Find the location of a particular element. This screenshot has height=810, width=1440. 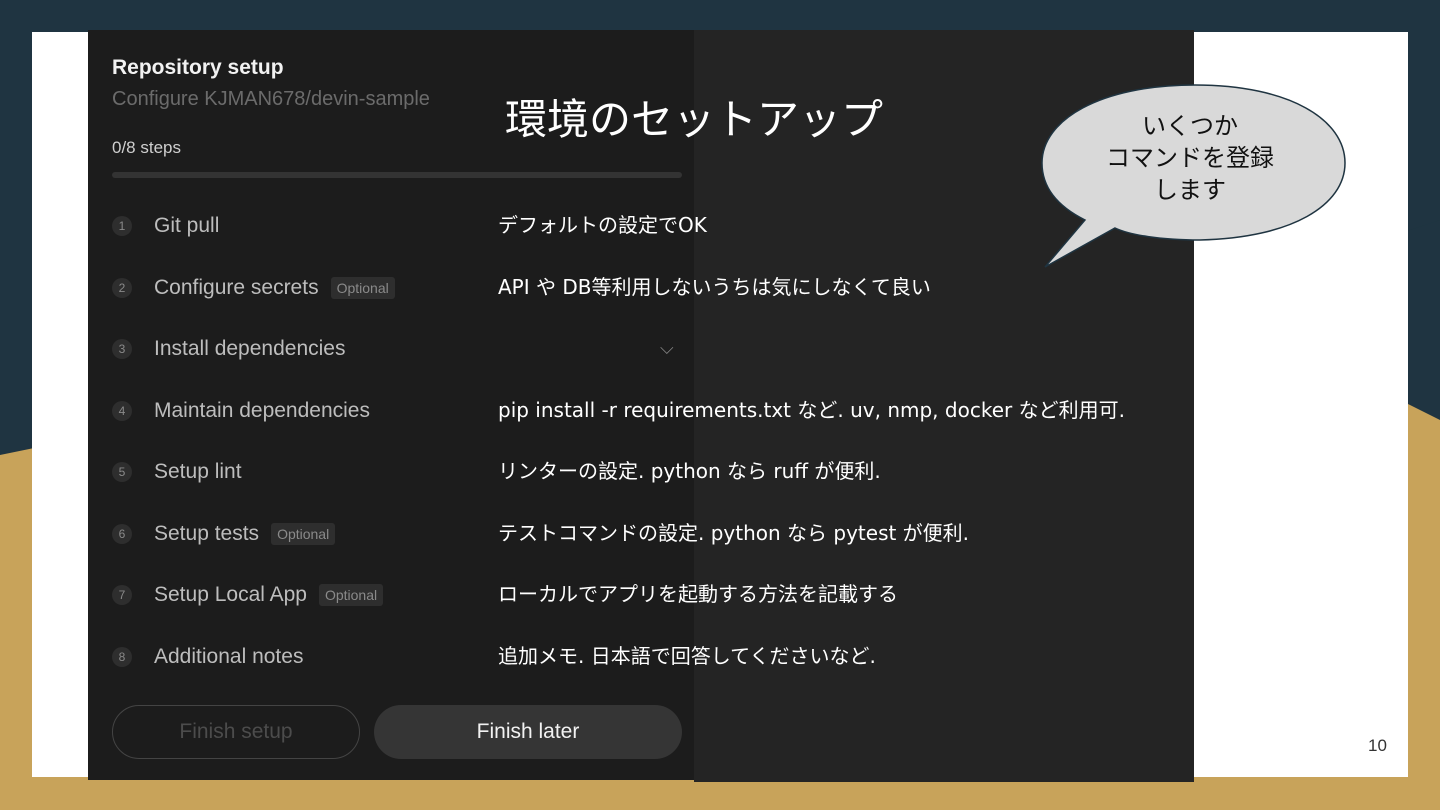

panel-subtitle: Configure KJMAN678/devin-sample is located at coordinates (271, 99).